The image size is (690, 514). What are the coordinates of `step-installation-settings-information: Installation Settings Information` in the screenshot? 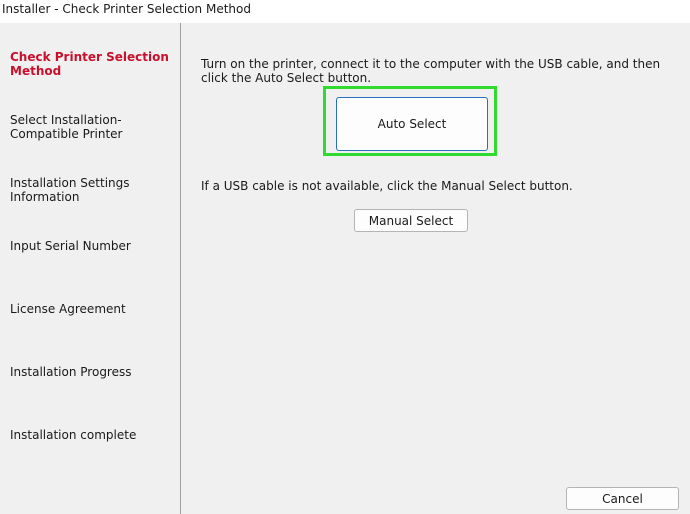 It's located at (70, 190).